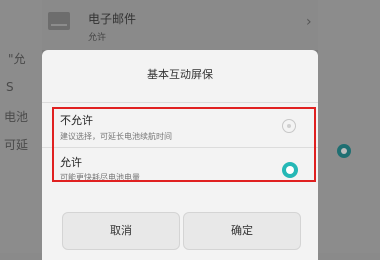  What do you see at coordinates (121, 231) in the screenshot?
I see `cancel-button: 取消` at bounding box center [121, 231].